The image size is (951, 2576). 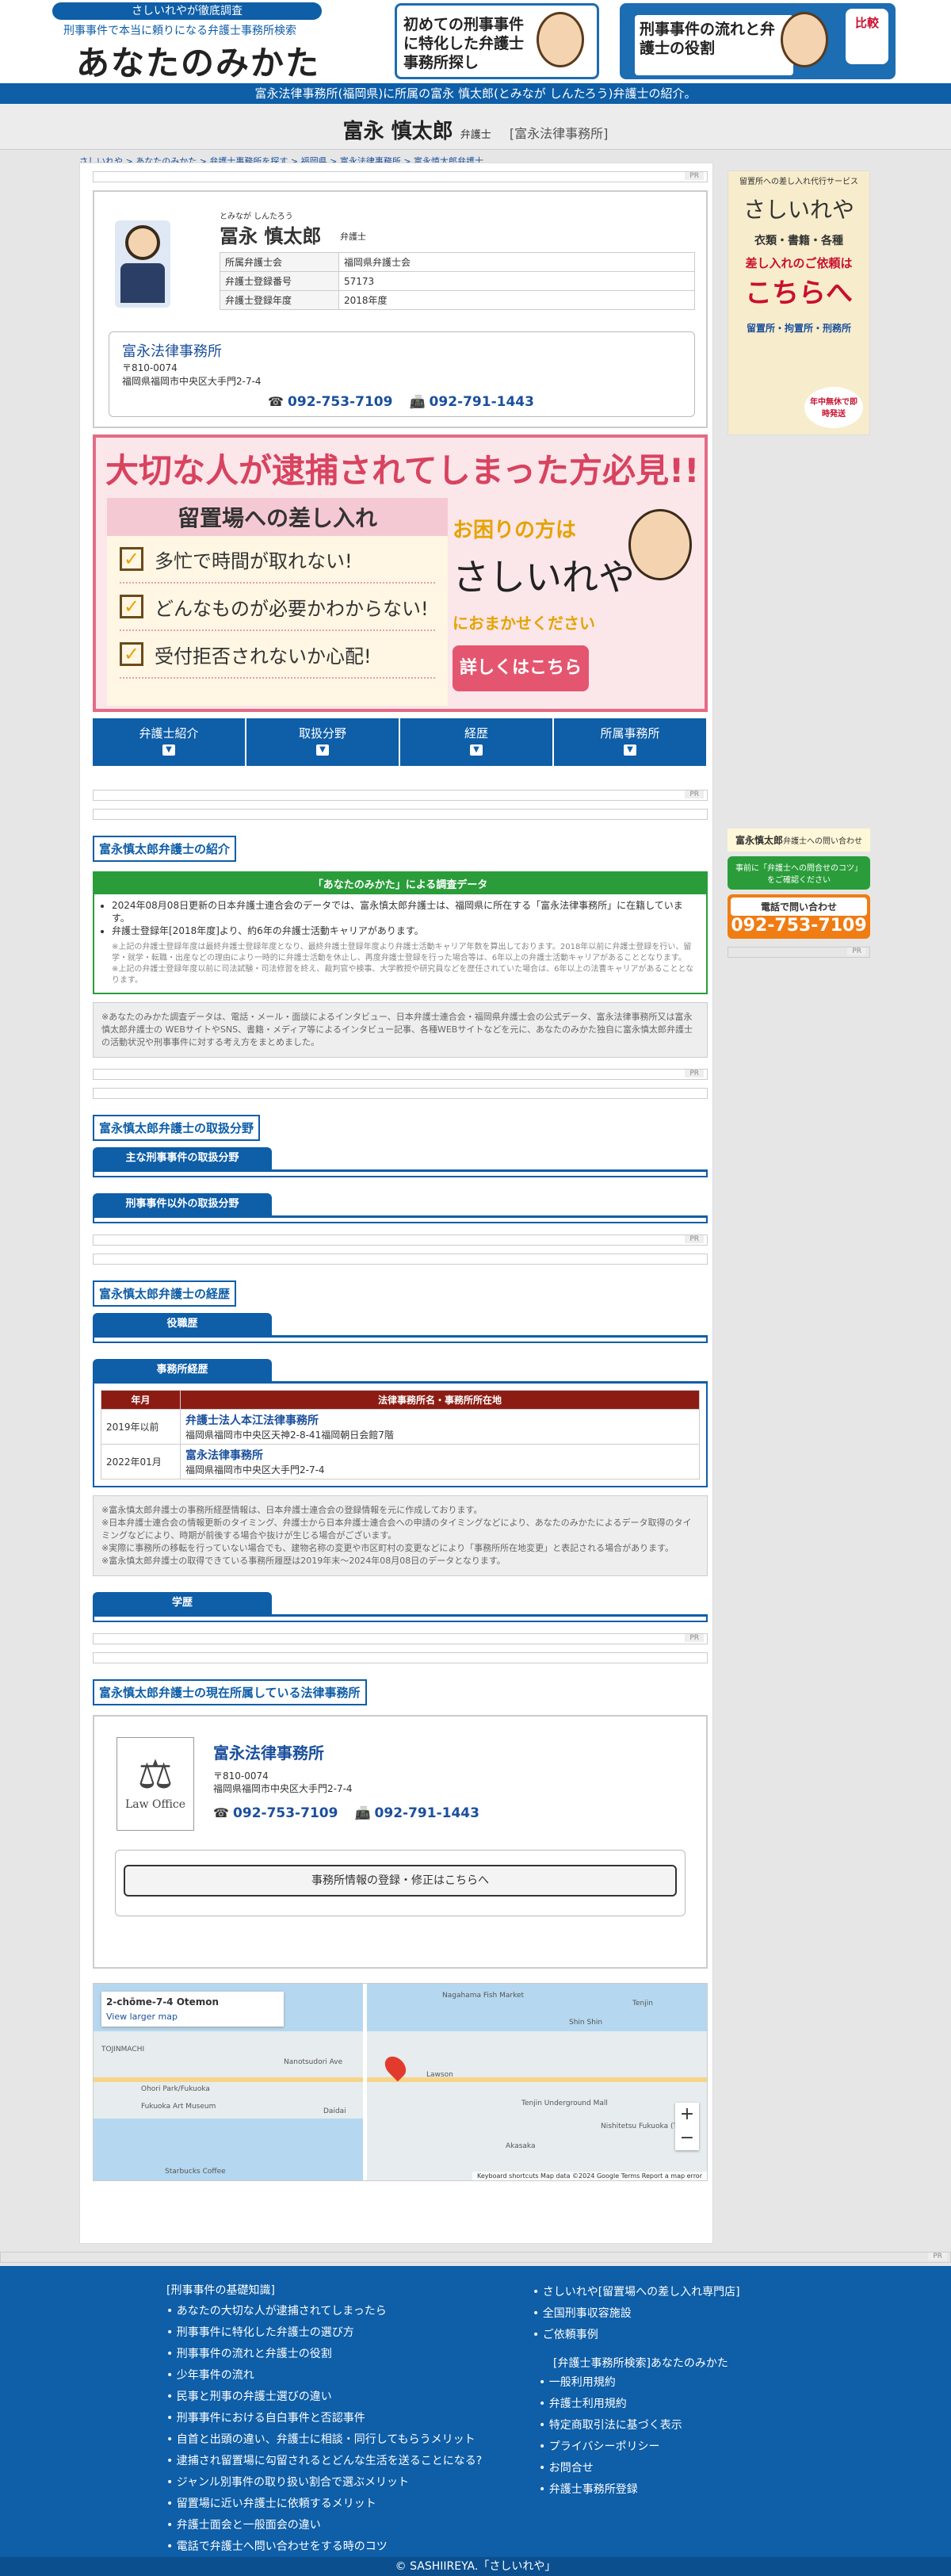 I want to click on footer-link: 留置場に近い弁護士に依頼するメリット, so click(x=324, y=2504).